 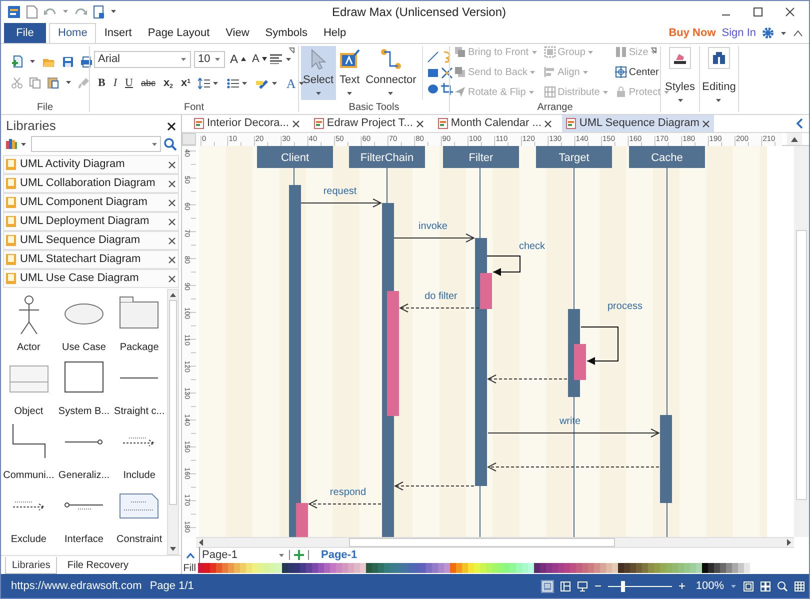 What do you see at coordinates (299, 555) in the screenshot?
I see `add-page-icon` at bounding box center [299, 555].